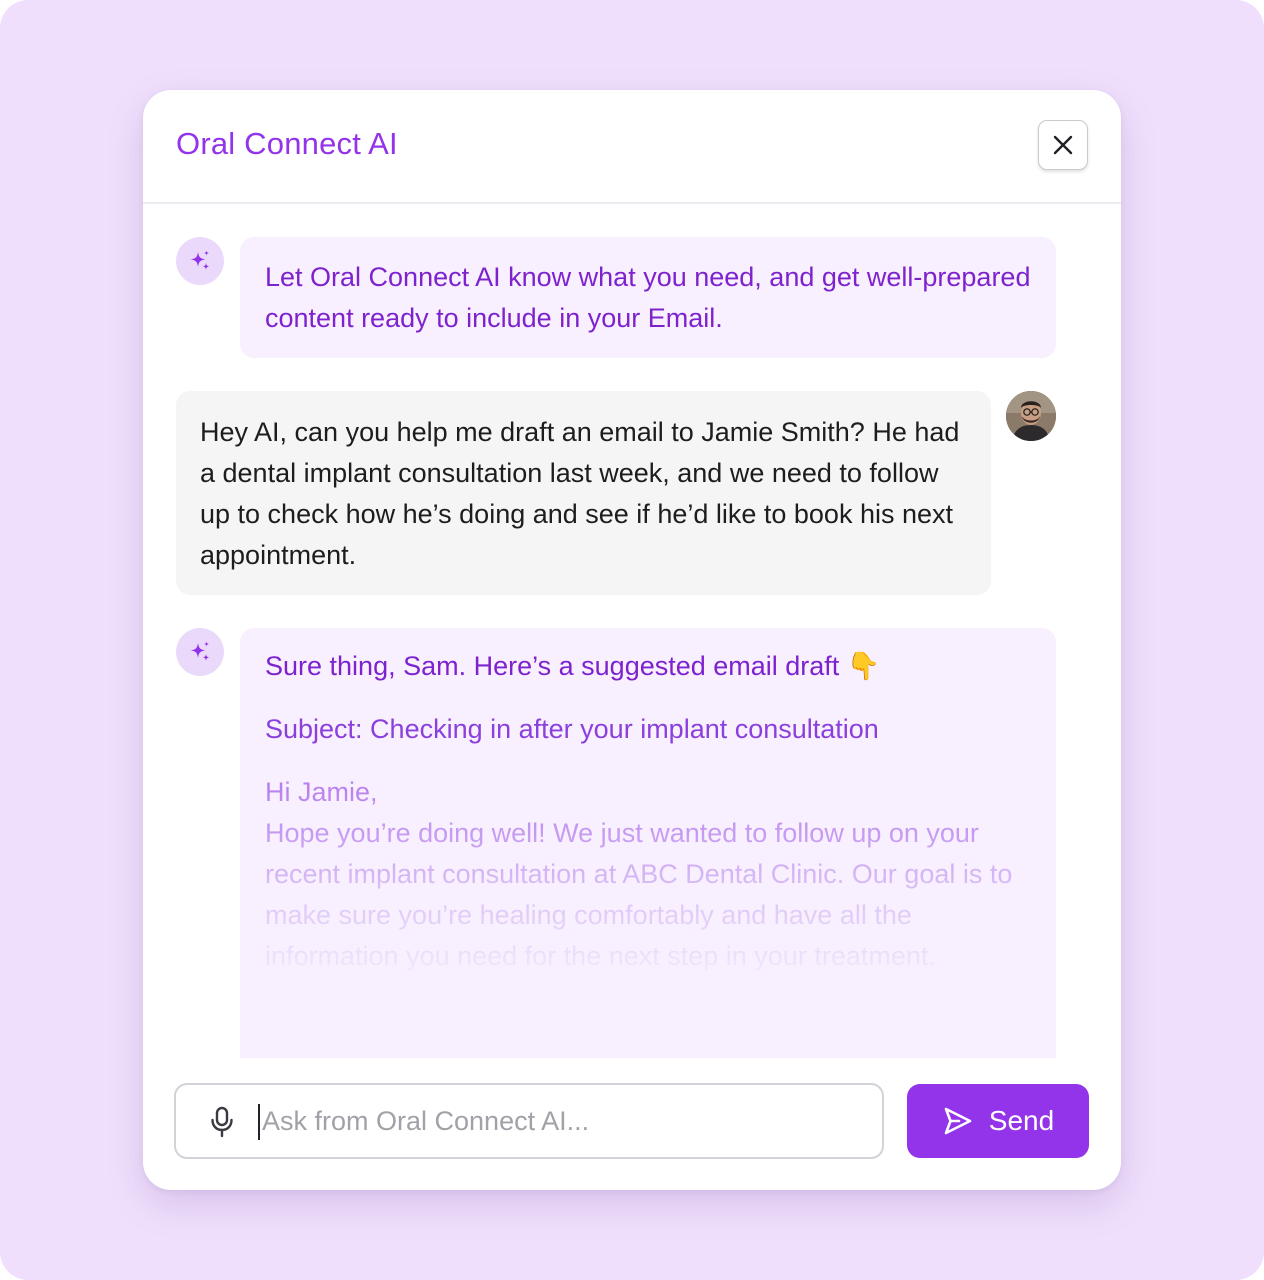 This screenshot has width=1264, height=1280. I want to click on close-button, so click(1063, 145).